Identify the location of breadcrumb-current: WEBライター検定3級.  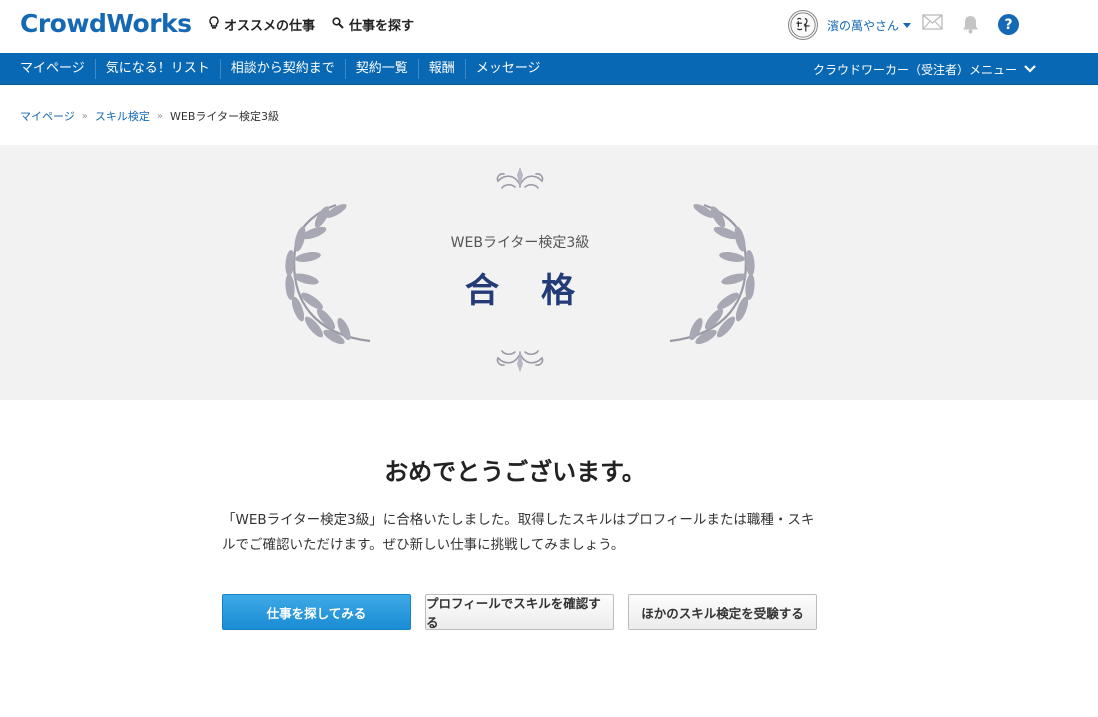
(224, 116).